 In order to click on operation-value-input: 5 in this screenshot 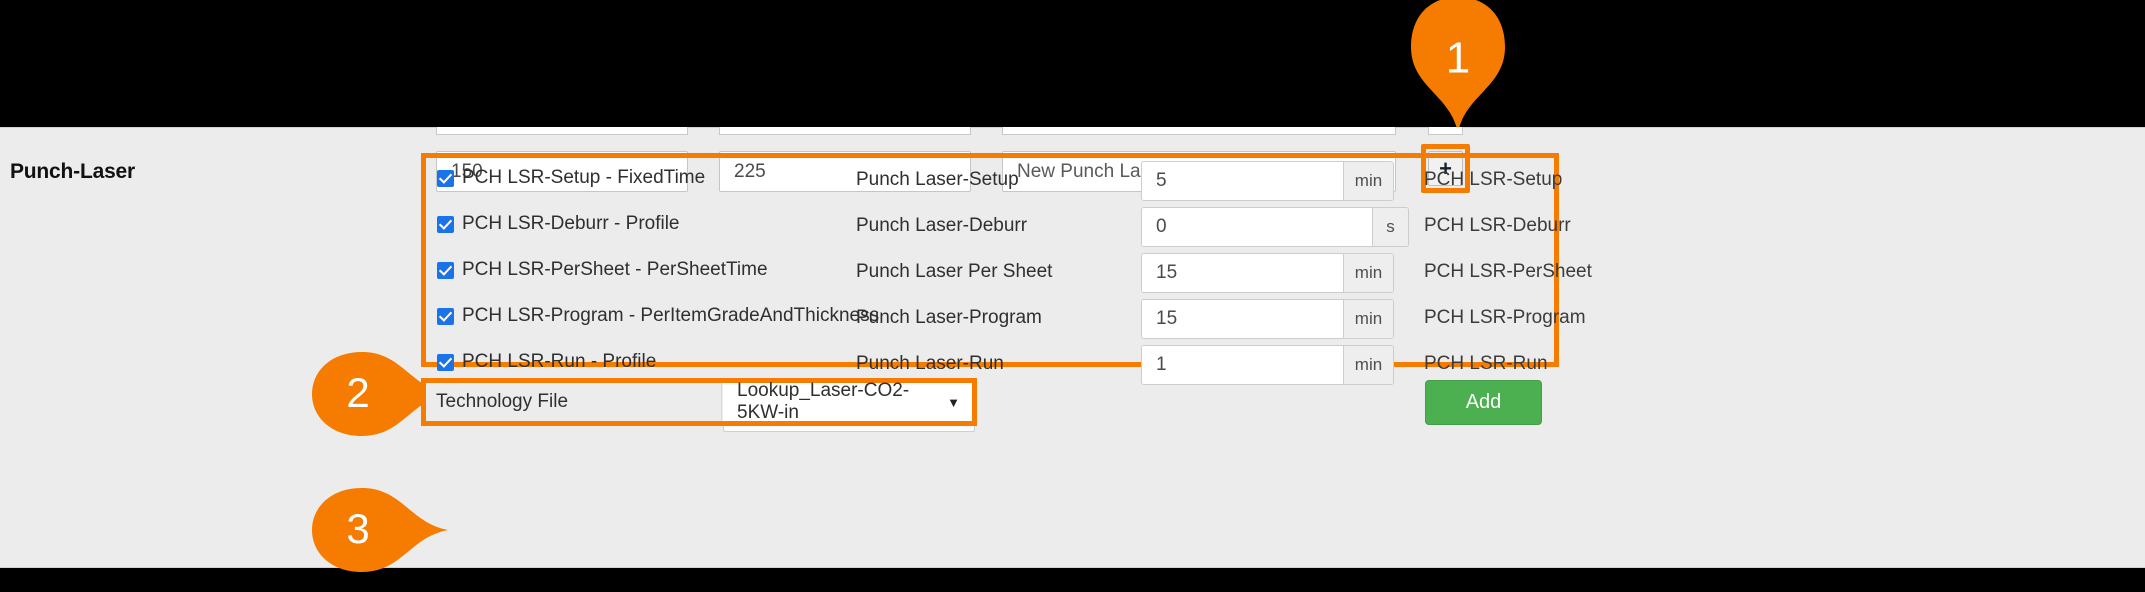, I will do `click(1242, 181)`.